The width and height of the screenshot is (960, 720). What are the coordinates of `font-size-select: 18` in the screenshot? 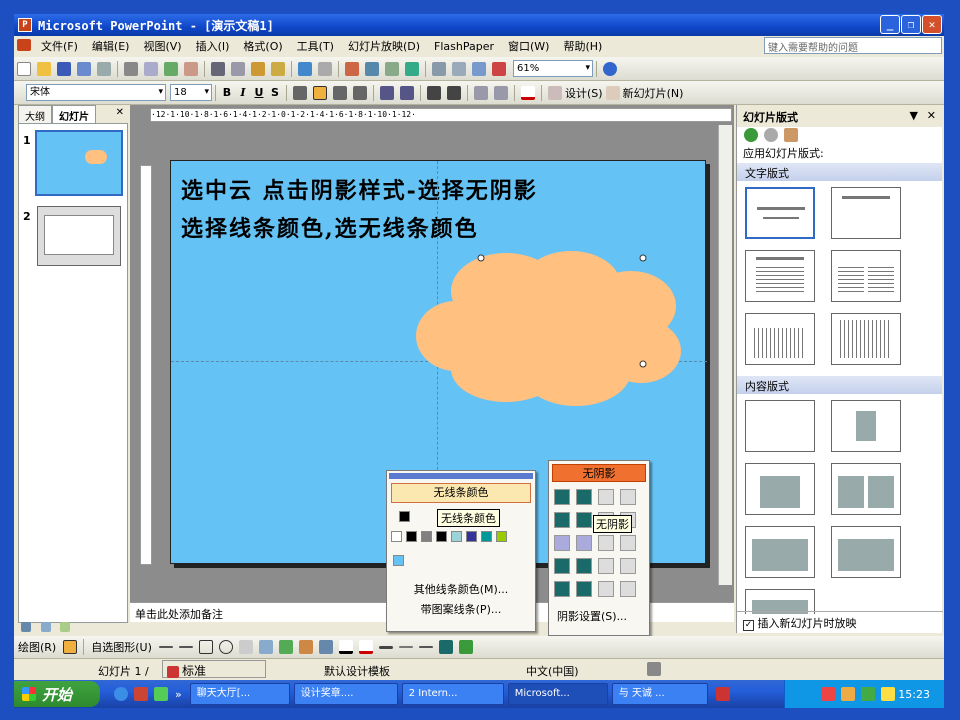 It's located at (191, 92).